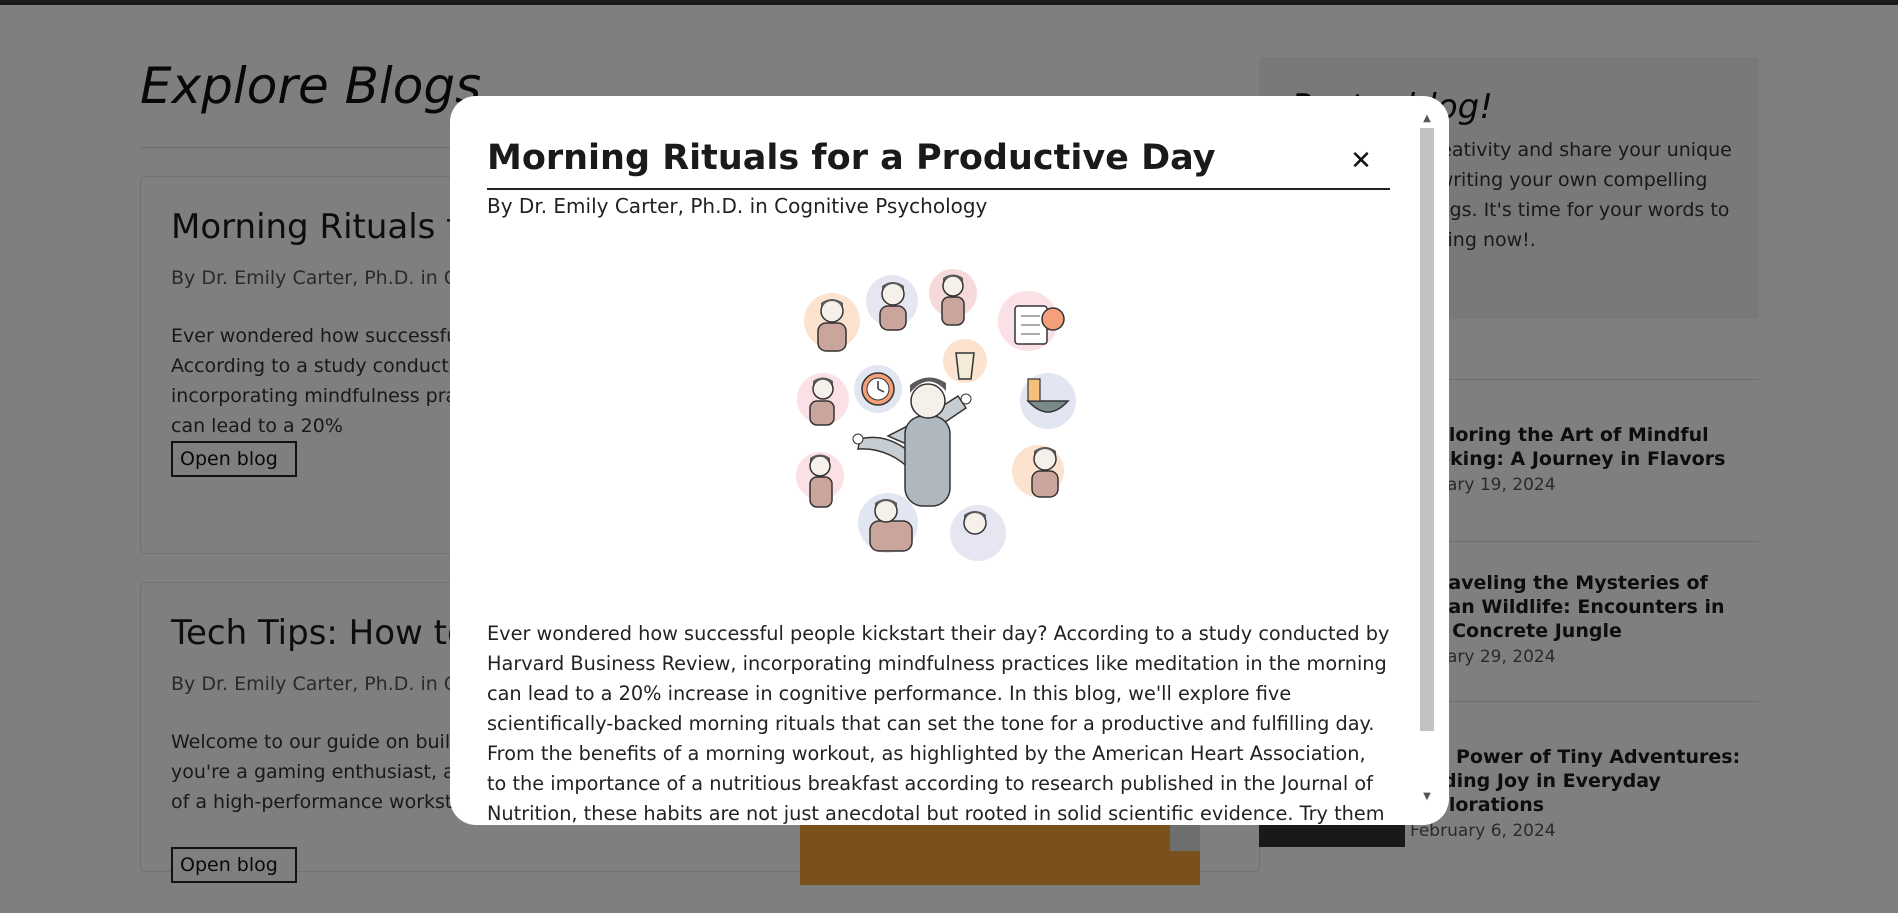  Describe the element at coordinates (1427, 119) in the screenshot. I see `scroll-up-icon: ▲` at that location.